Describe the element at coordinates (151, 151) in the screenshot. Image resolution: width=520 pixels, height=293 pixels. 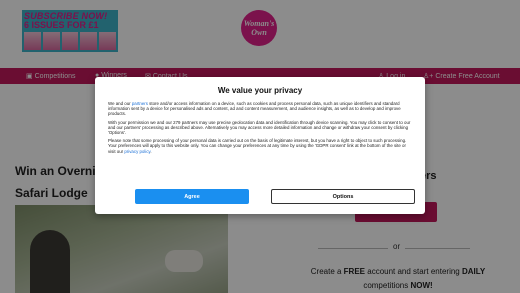
I see `para3-text-b: .` at that location.